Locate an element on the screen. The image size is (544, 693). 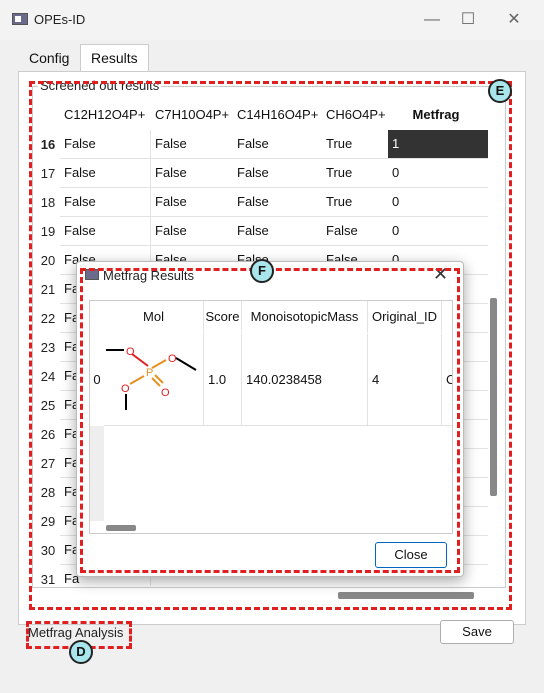
maximize-button: ☐ is located at coordinates (468, 20).